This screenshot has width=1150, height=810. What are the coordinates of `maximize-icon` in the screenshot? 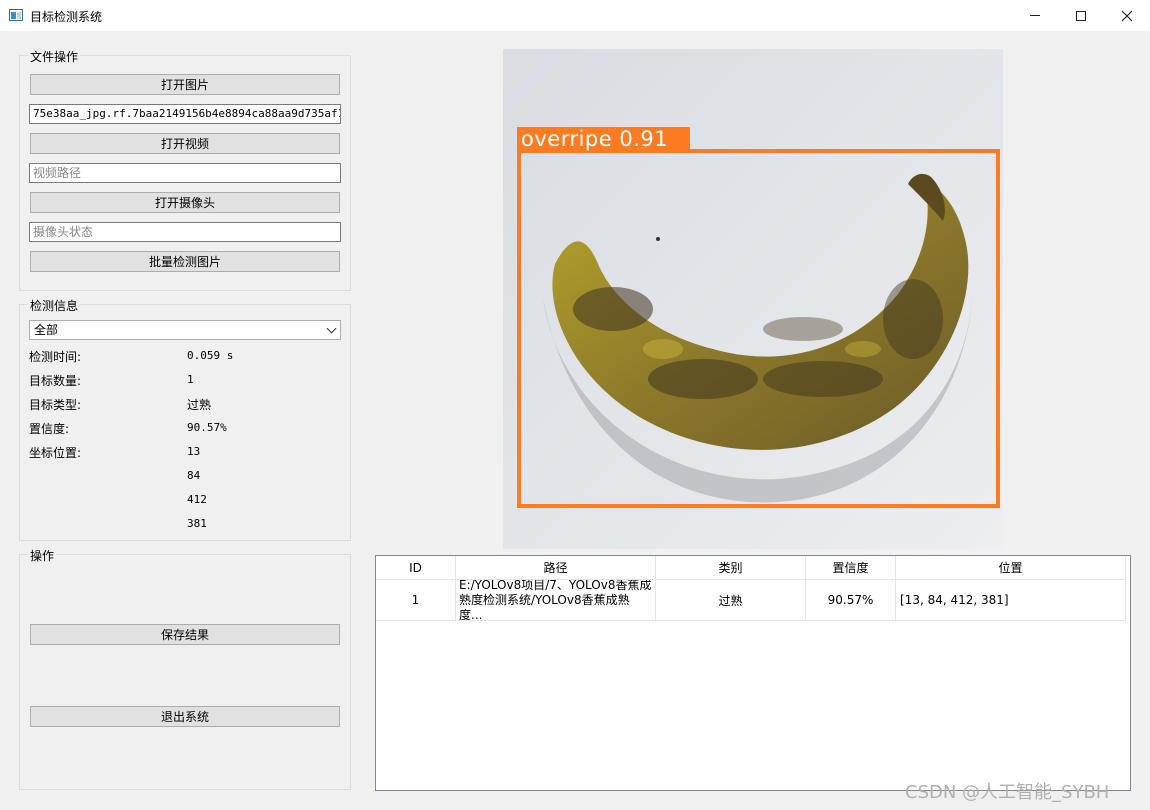 It's located at (1081, 15).